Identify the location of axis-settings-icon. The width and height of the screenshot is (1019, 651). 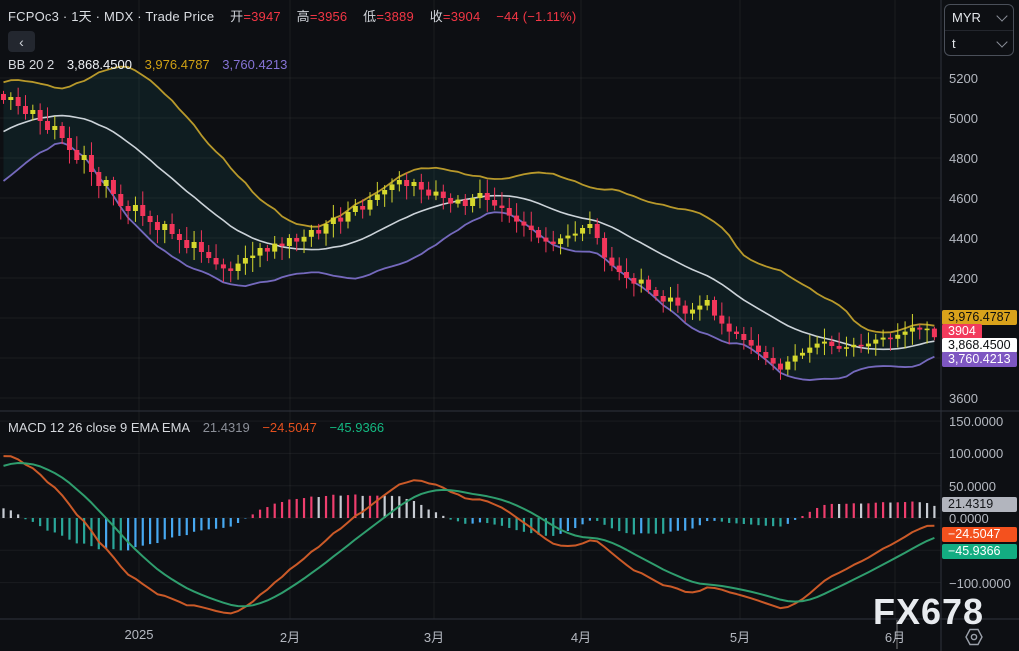
(974, 637).